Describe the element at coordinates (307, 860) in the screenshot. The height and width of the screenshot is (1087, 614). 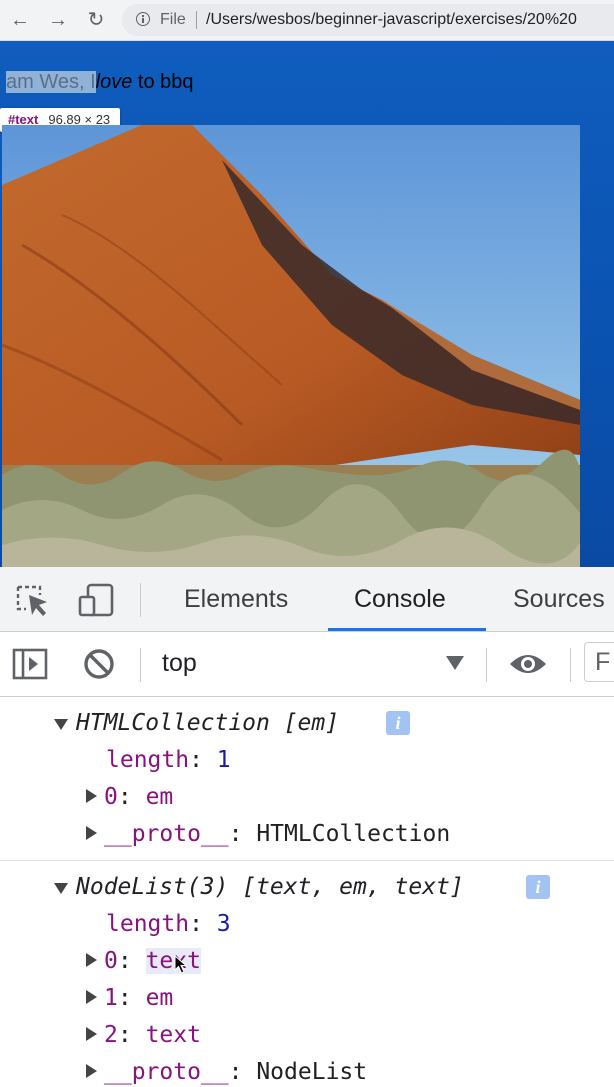
I see `message-divider` at that location.